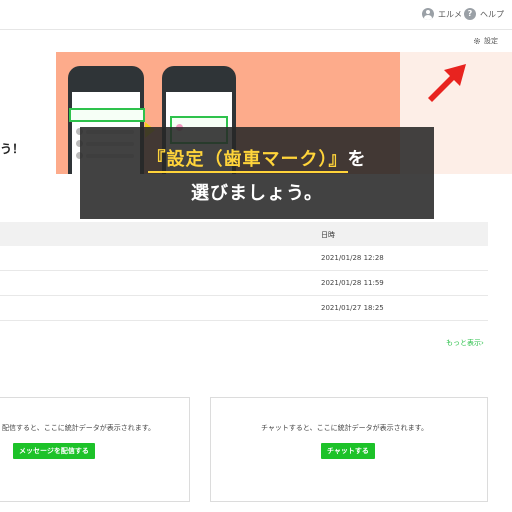 Image resolution: width=512 pixels, height=512 pixels. What do you see at coordinates (482, 343) in the screenshot?
I see `chevron-right-icon: ›` at bounding box center [482, 343].